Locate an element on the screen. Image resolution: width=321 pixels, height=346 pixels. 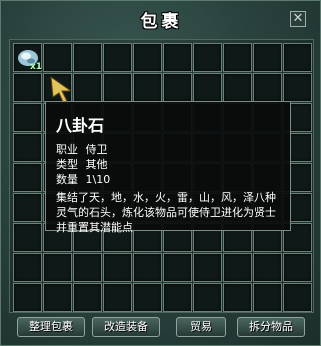
job-row: 职业 侍卫 is located at coordinates (168, 149).